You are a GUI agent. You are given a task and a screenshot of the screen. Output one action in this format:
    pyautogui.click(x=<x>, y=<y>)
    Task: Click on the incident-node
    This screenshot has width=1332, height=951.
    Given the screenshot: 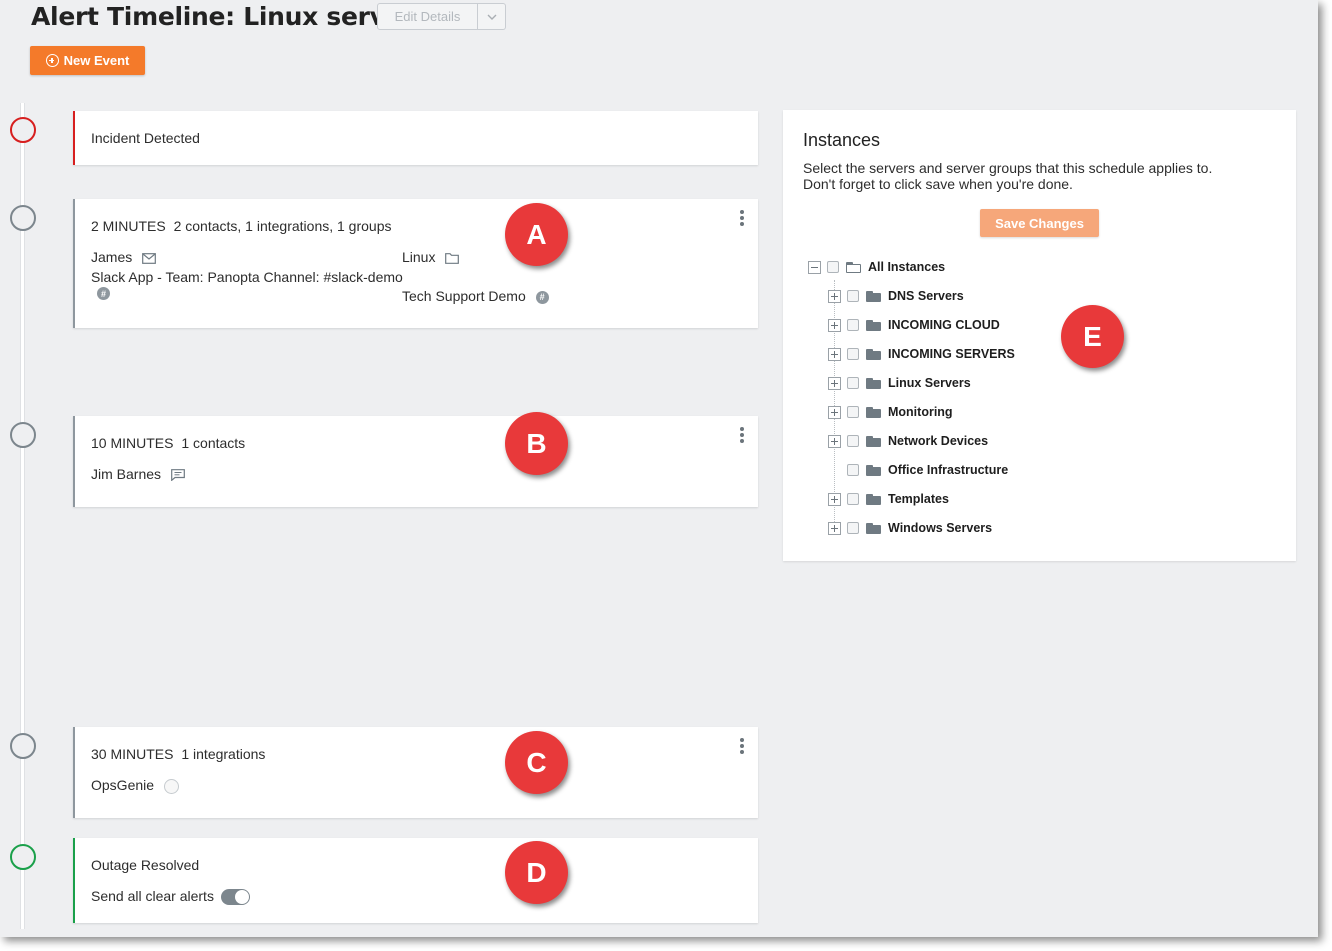 What is the action you would take?
    pyautogui.click(x=23, y=130)
    